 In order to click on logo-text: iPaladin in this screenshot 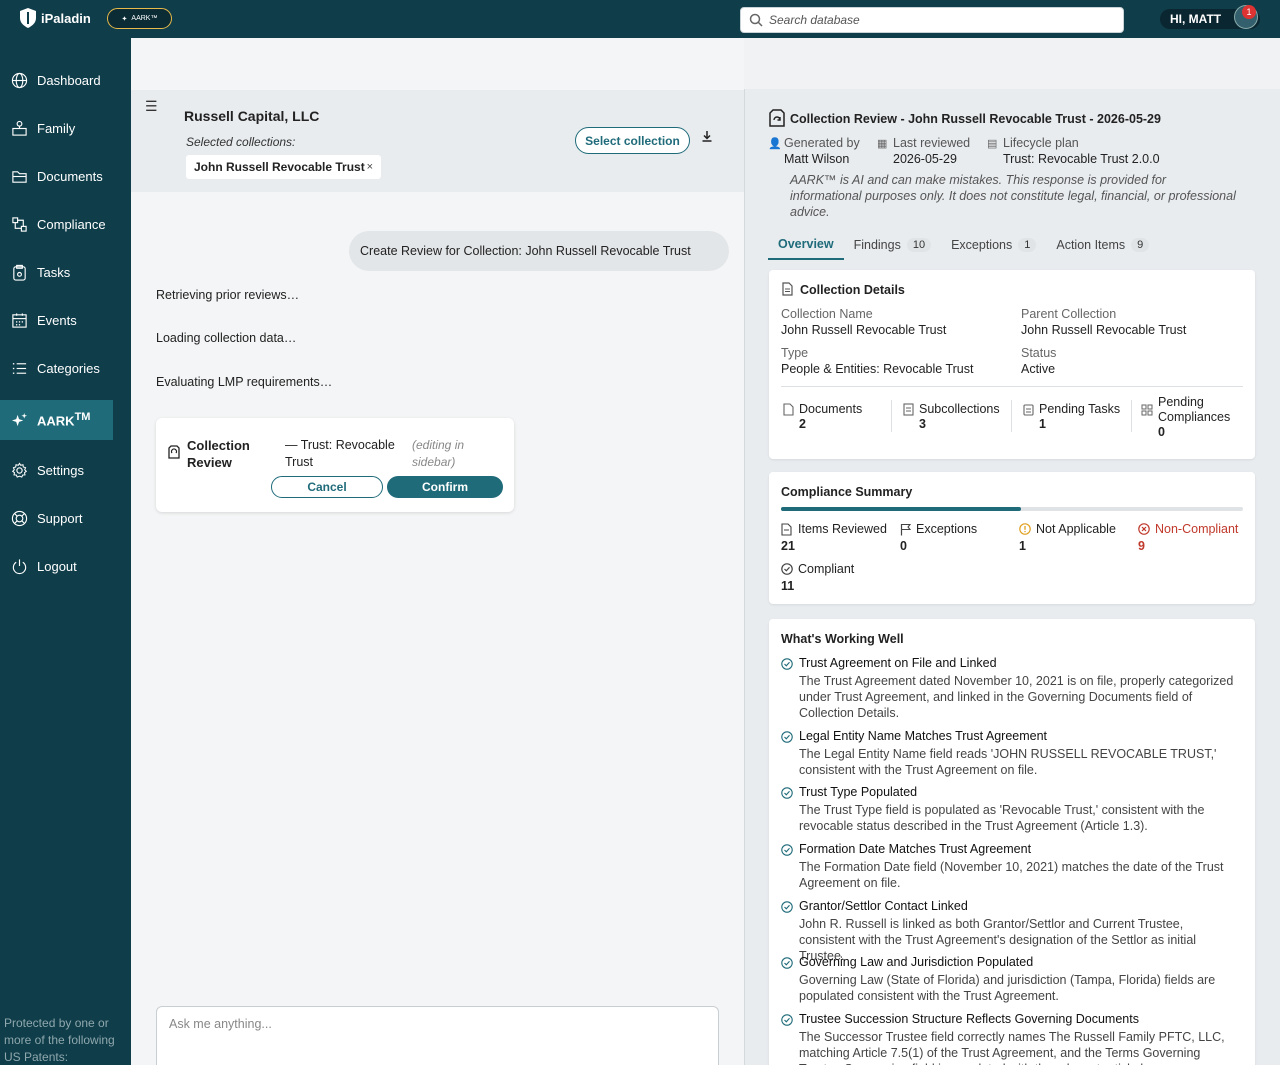, I will do `click(66, 18)`.